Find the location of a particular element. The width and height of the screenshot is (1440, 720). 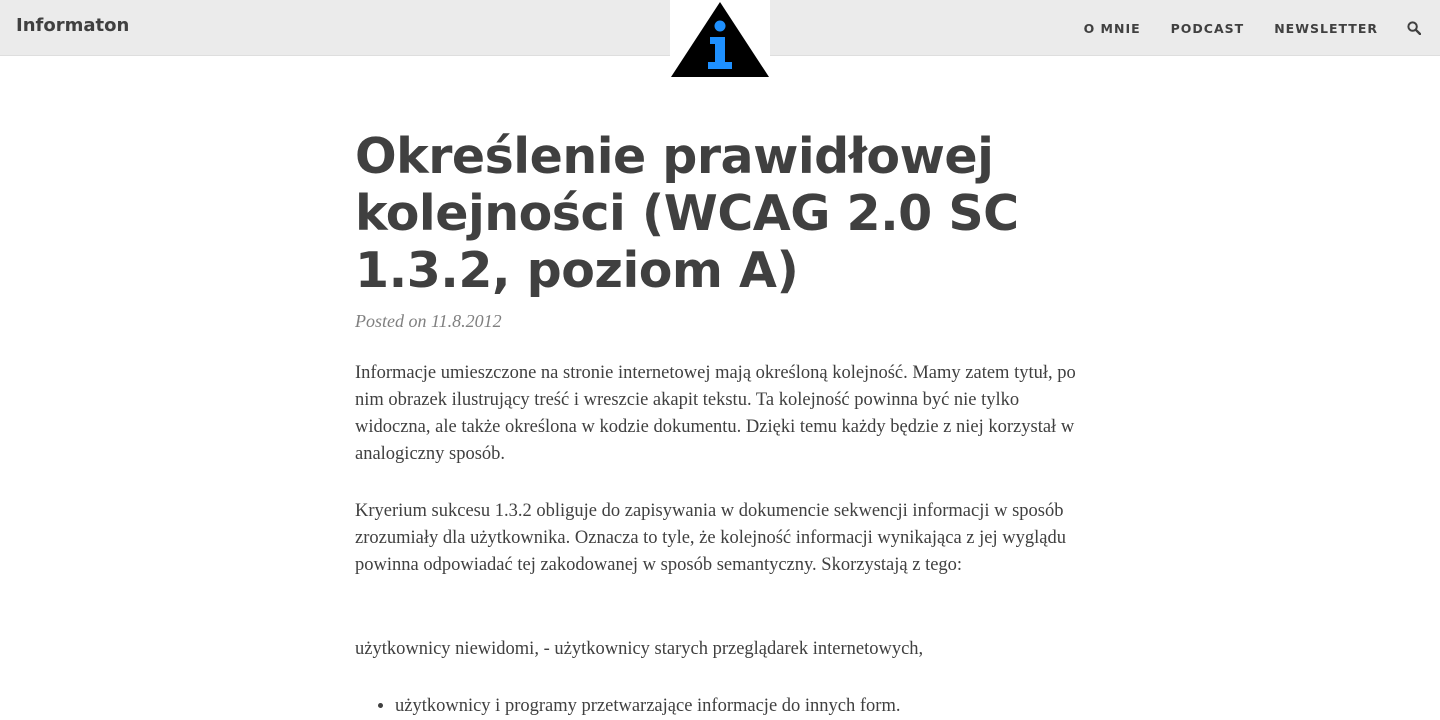

search-icon is located at coordinates (1414, 28).